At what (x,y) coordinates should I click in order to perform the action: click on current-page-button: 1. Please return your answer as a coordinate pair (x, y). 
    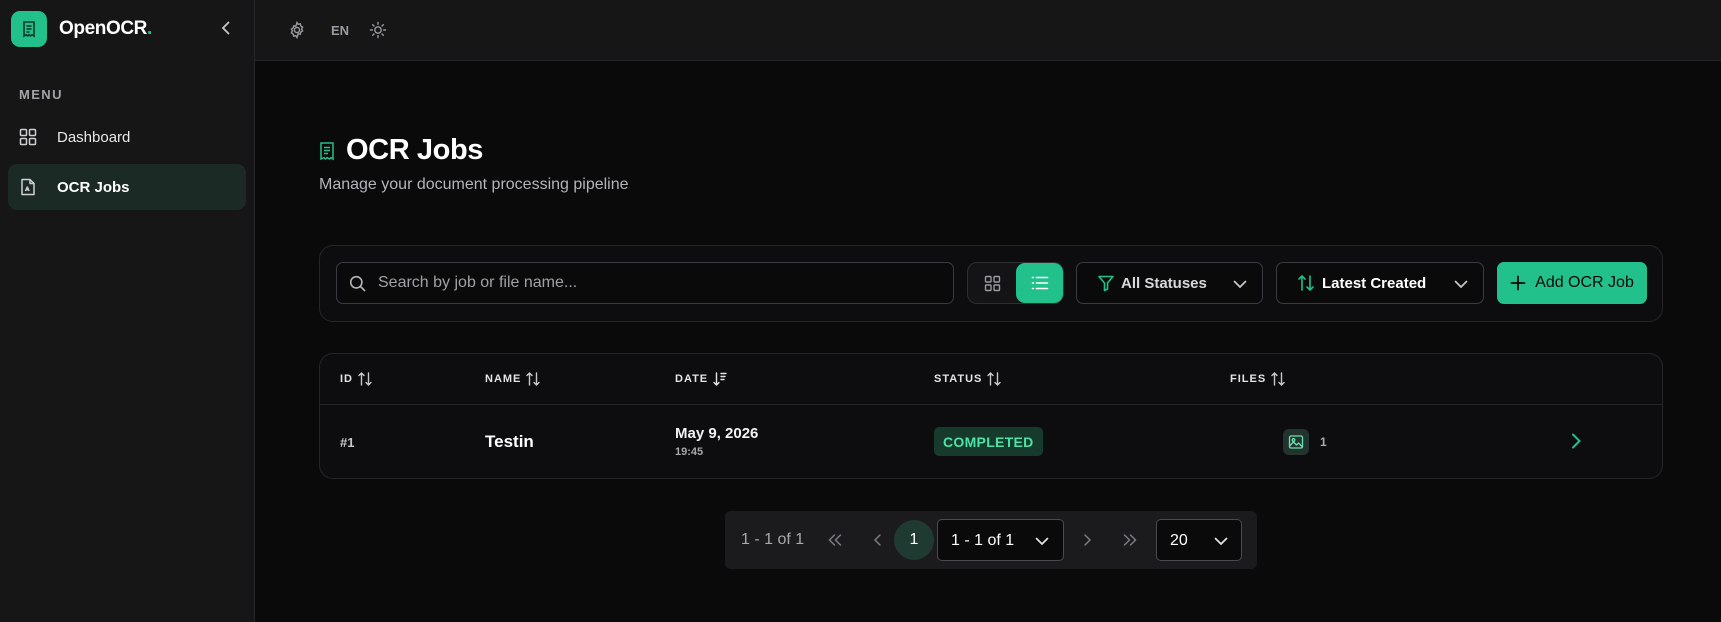
    Looking at the image, I should click on (914, 540).